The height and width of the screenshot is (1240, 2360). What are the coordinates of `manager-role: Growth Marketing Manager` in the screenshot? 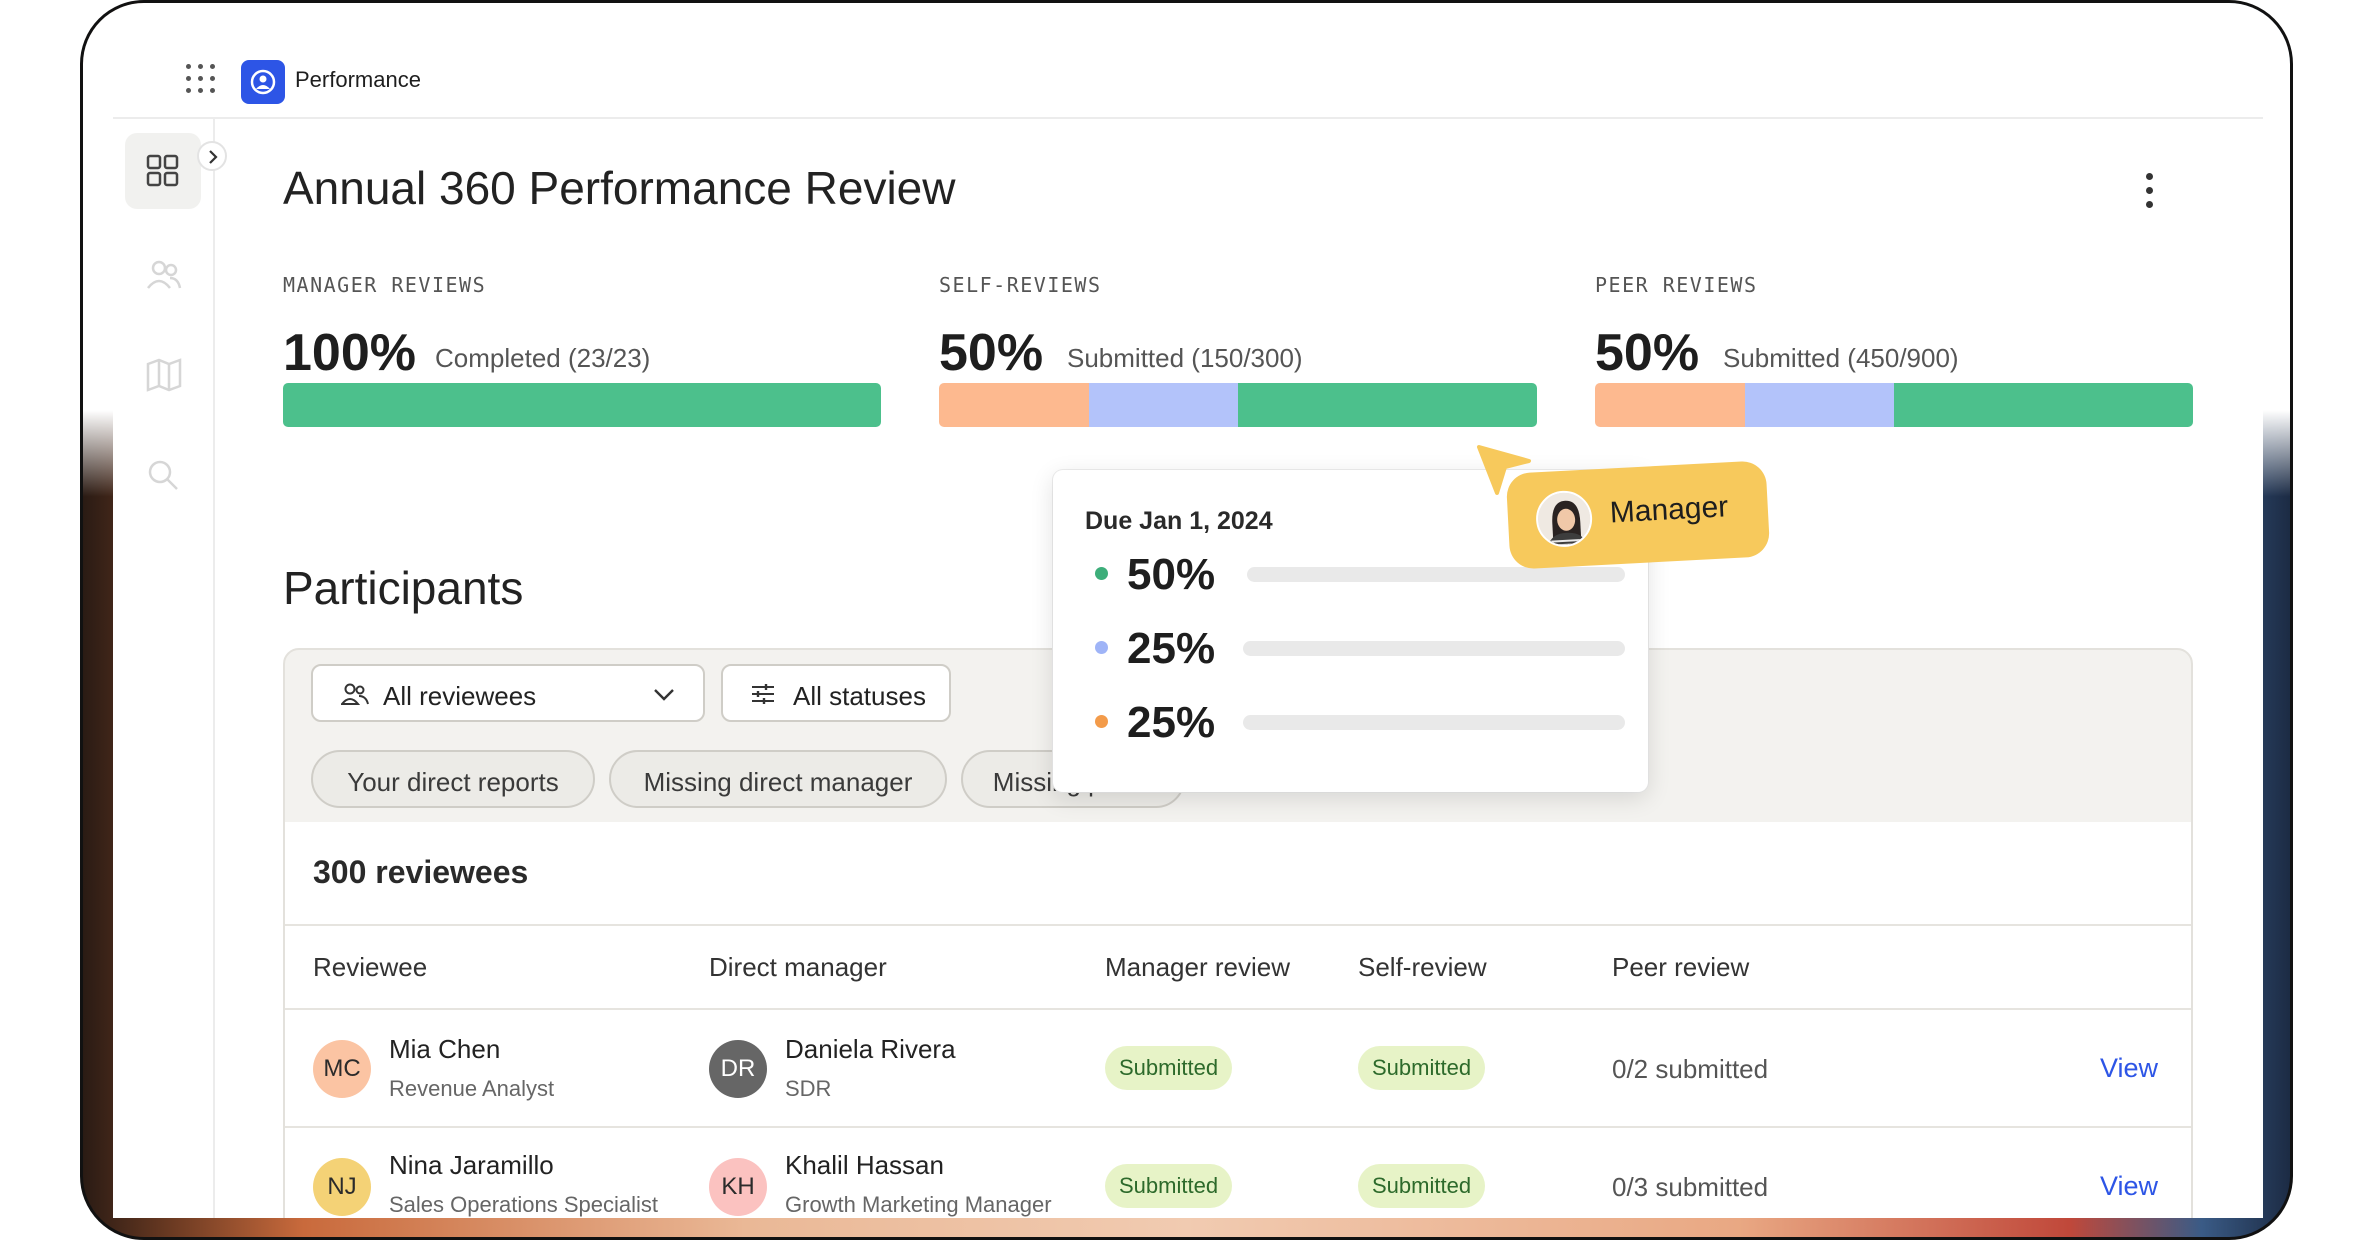 It's located at (918, 1204).